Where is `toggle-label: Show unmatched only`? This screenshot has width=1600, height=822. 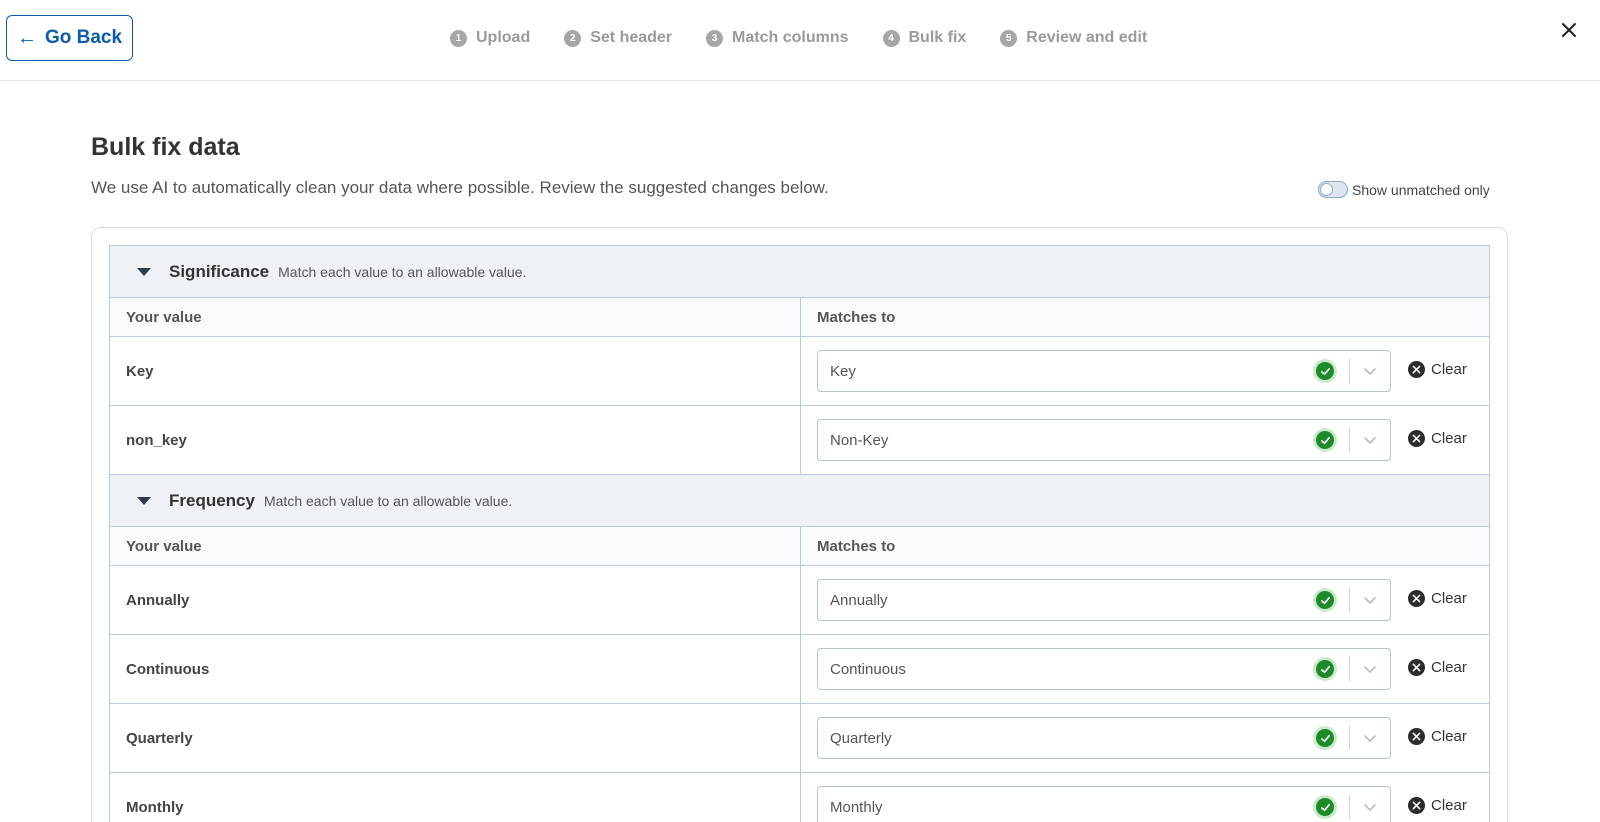
toggle-label: Show unmatched only is located at coordinates (1421, 189).